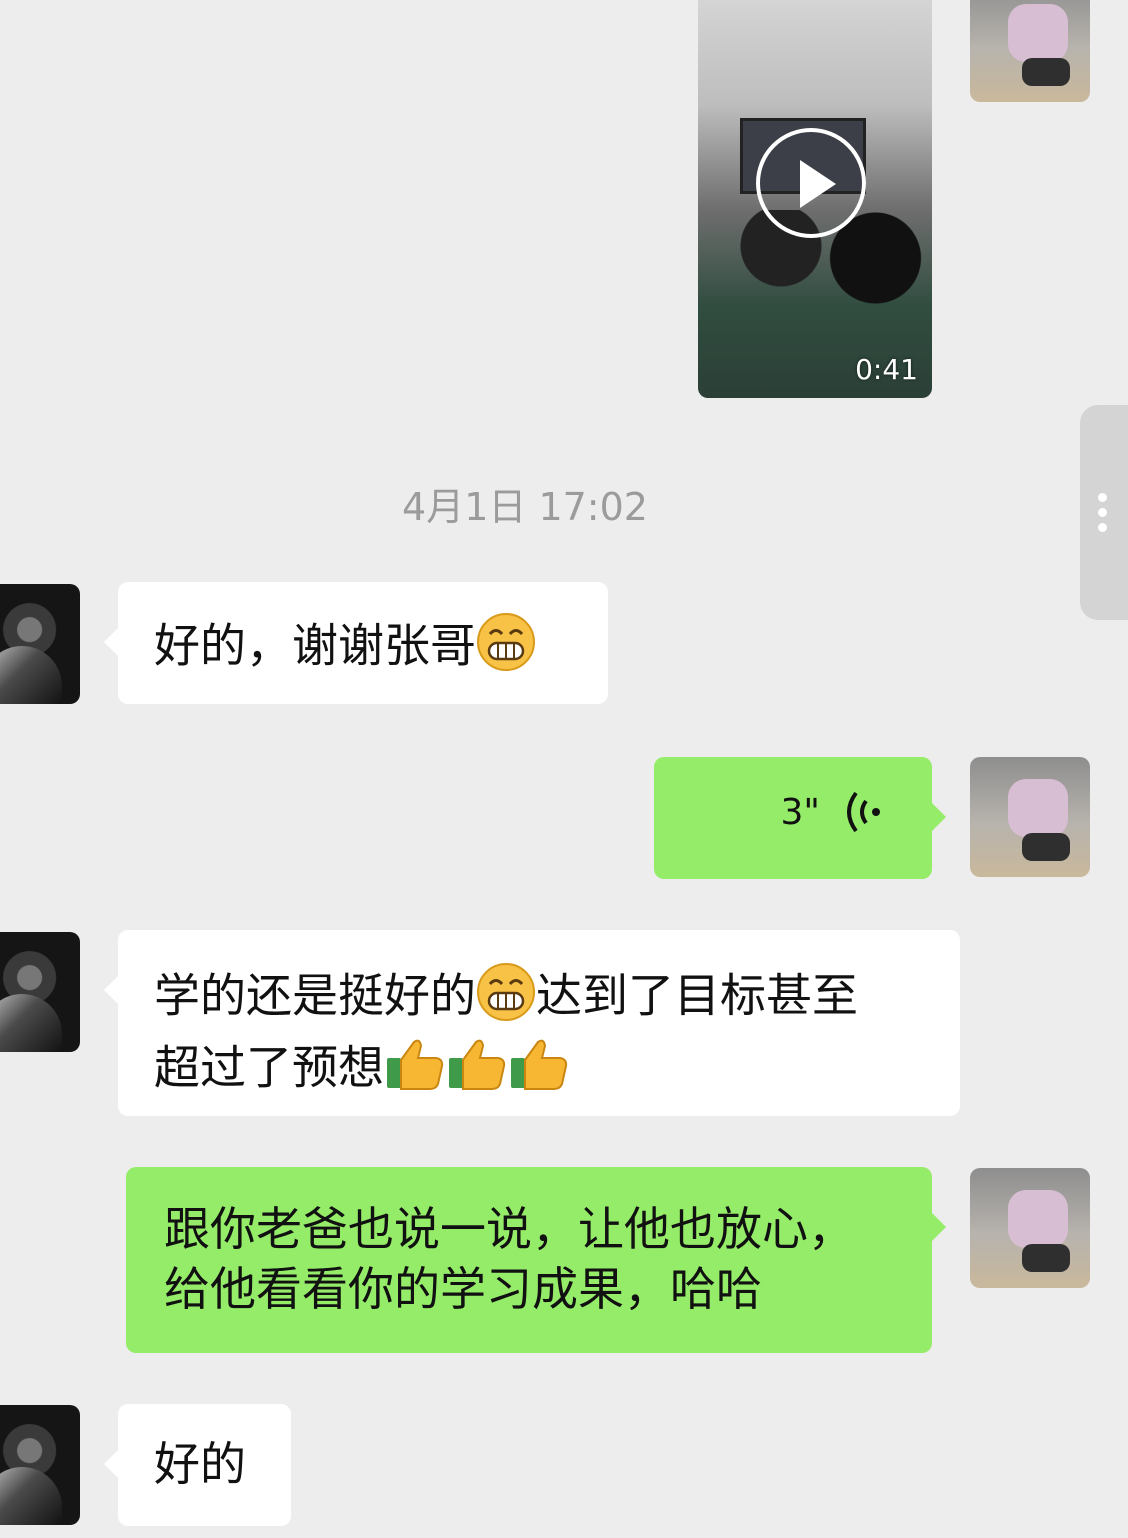  I want to click on message-line: 超过了预想, so click(542, 1071).